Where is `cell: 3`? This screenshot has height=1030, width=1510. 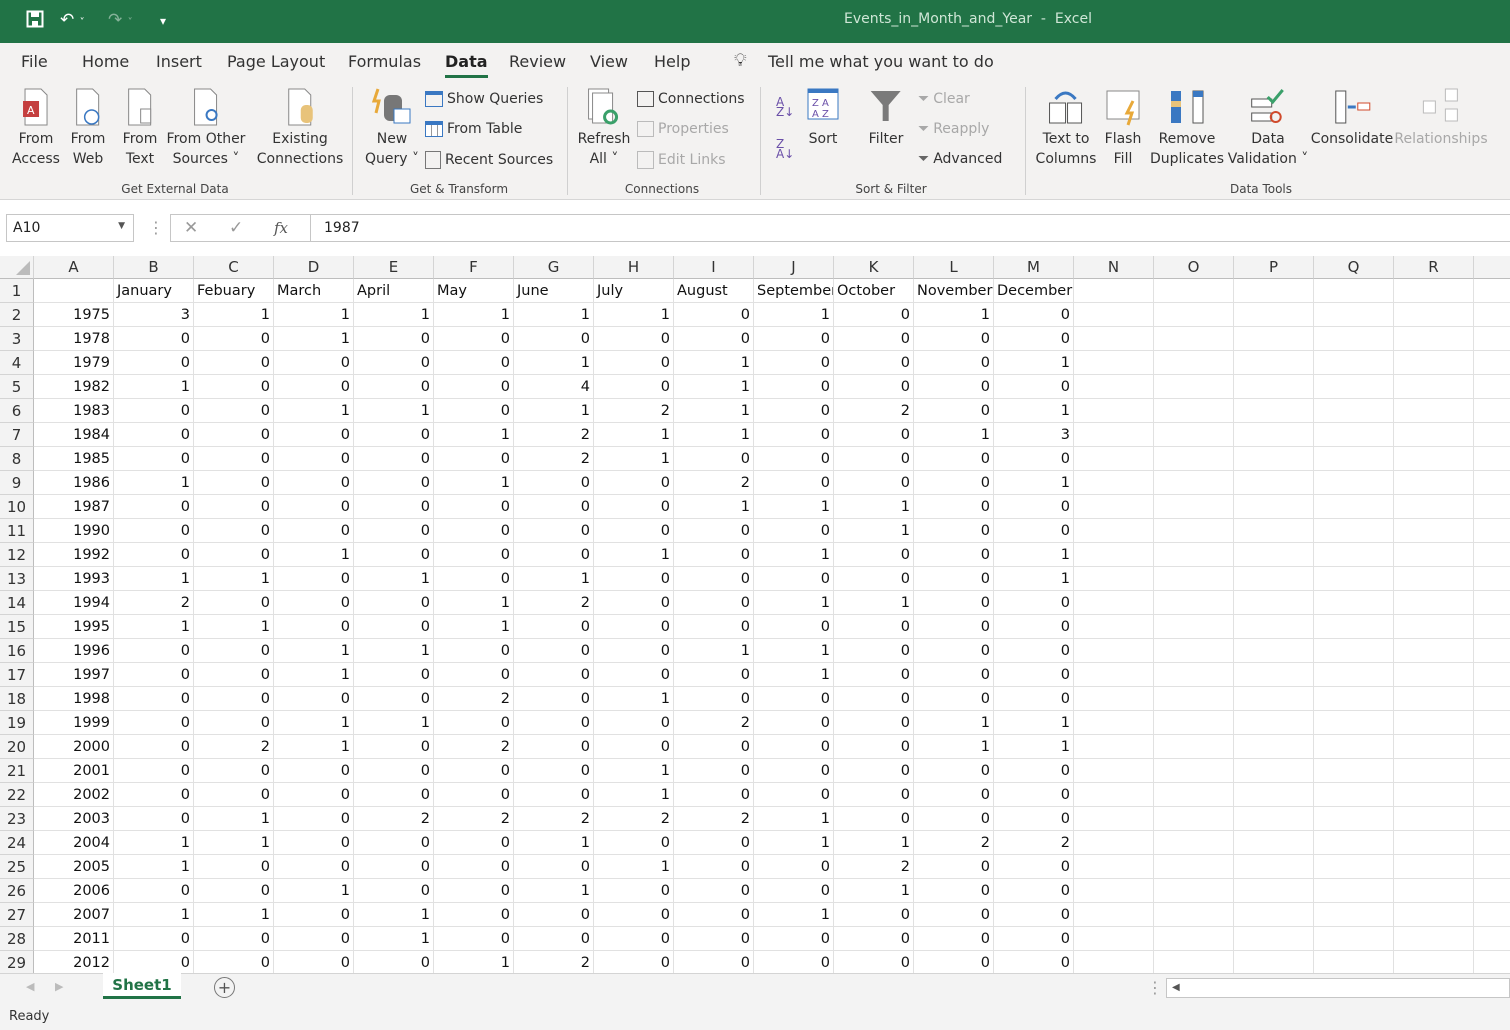
cell: 3 is located at coordinates (1034, 435).